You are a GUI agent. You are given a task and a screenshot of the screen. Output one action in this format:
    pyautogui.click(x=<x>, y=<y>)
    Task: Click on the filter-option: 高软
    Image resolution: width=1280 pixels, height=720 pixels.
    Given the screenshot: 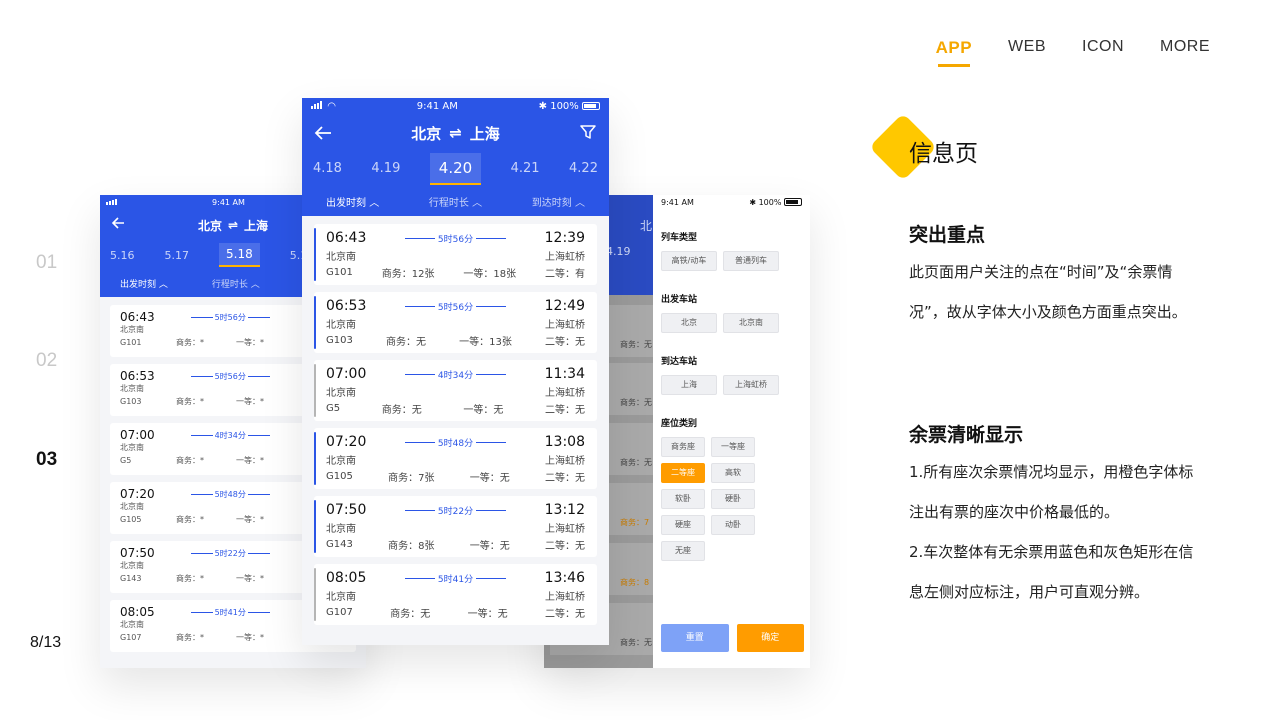 What is the action you would take?
    pyautogui.click(x=733, y=473)
    